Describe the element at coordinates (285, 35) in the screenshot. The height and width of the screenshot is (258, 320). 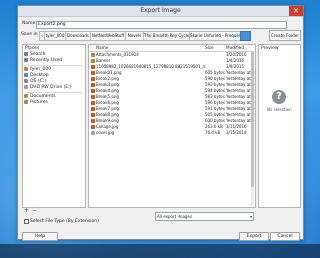
I see `create-folder-button: Create Folder` at that location.